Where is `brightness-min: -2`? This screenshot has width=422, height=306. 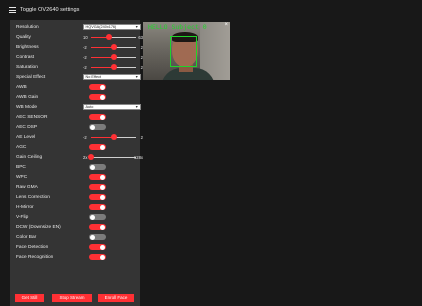 brightness-min: -2 is located at coordinates (85, 47).